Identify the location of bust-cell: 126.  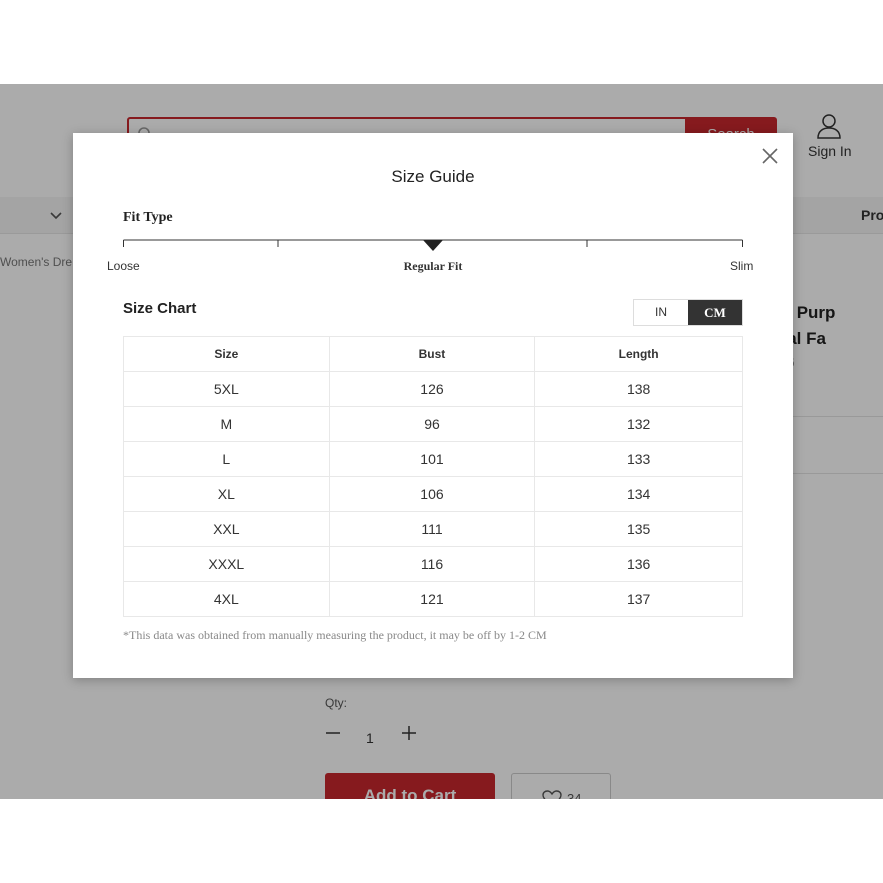
(432, 389).